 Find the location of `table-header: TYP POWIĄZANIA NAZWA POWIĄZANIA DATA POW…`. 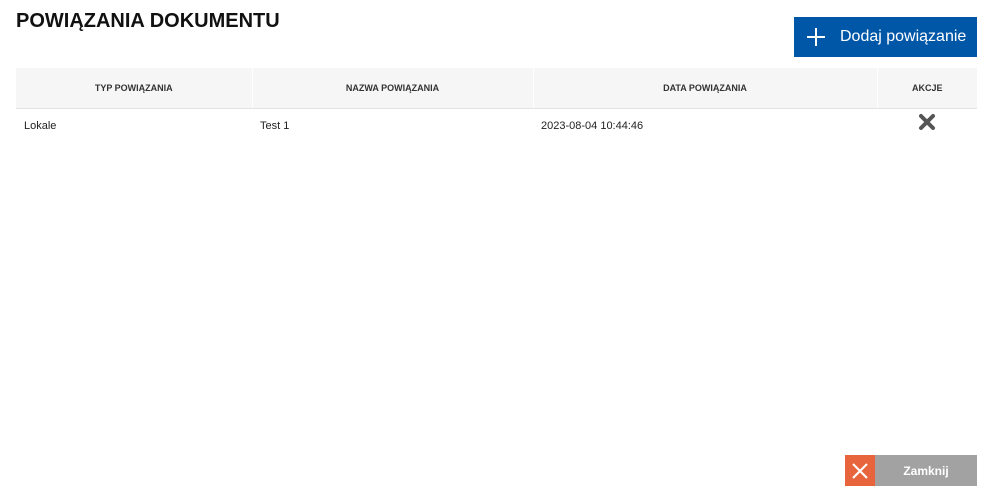

table-header: TYP POWIĄZANIA NAZWA POWIĄZANIA DATA POW… is located at coordinates (496, 88).